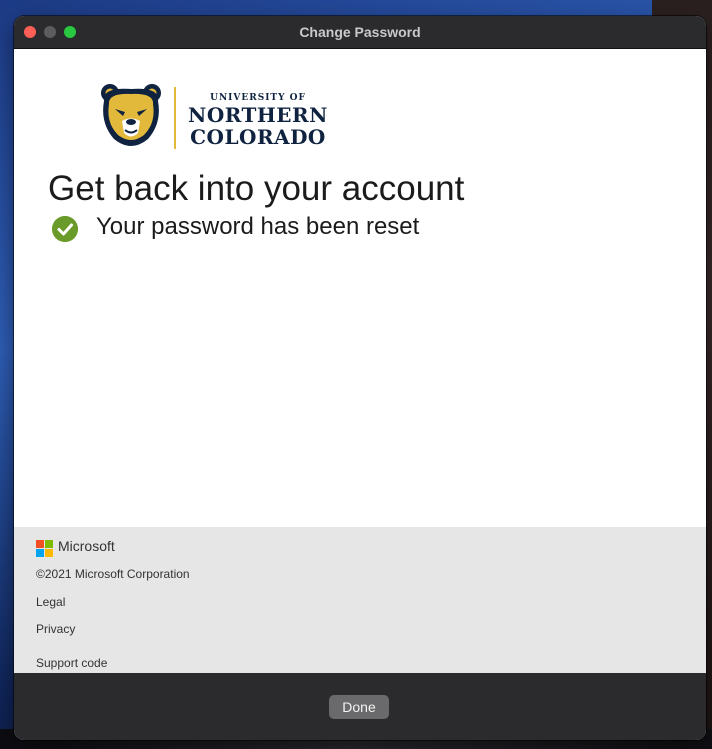 This screenshot has width=712, height=749. I want to click on logo-divider, so click(175, 118).